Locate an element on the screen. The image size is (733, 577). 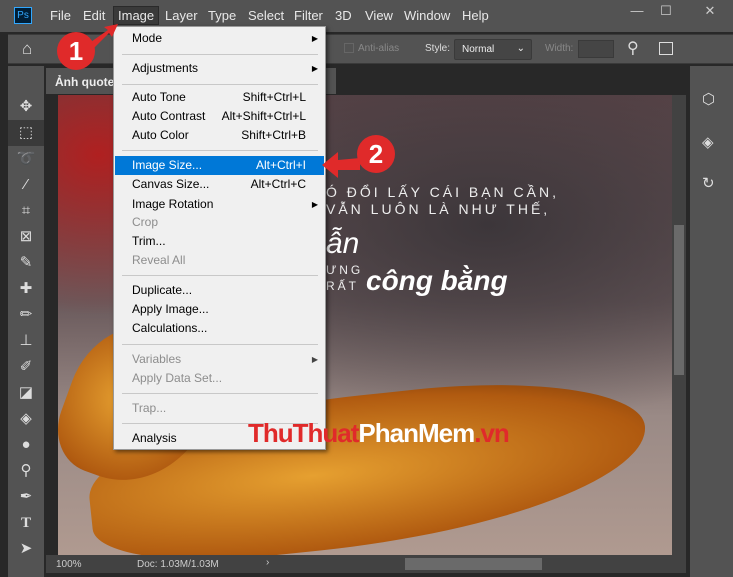
annotation-arrows is located at coordinates (224, 101).